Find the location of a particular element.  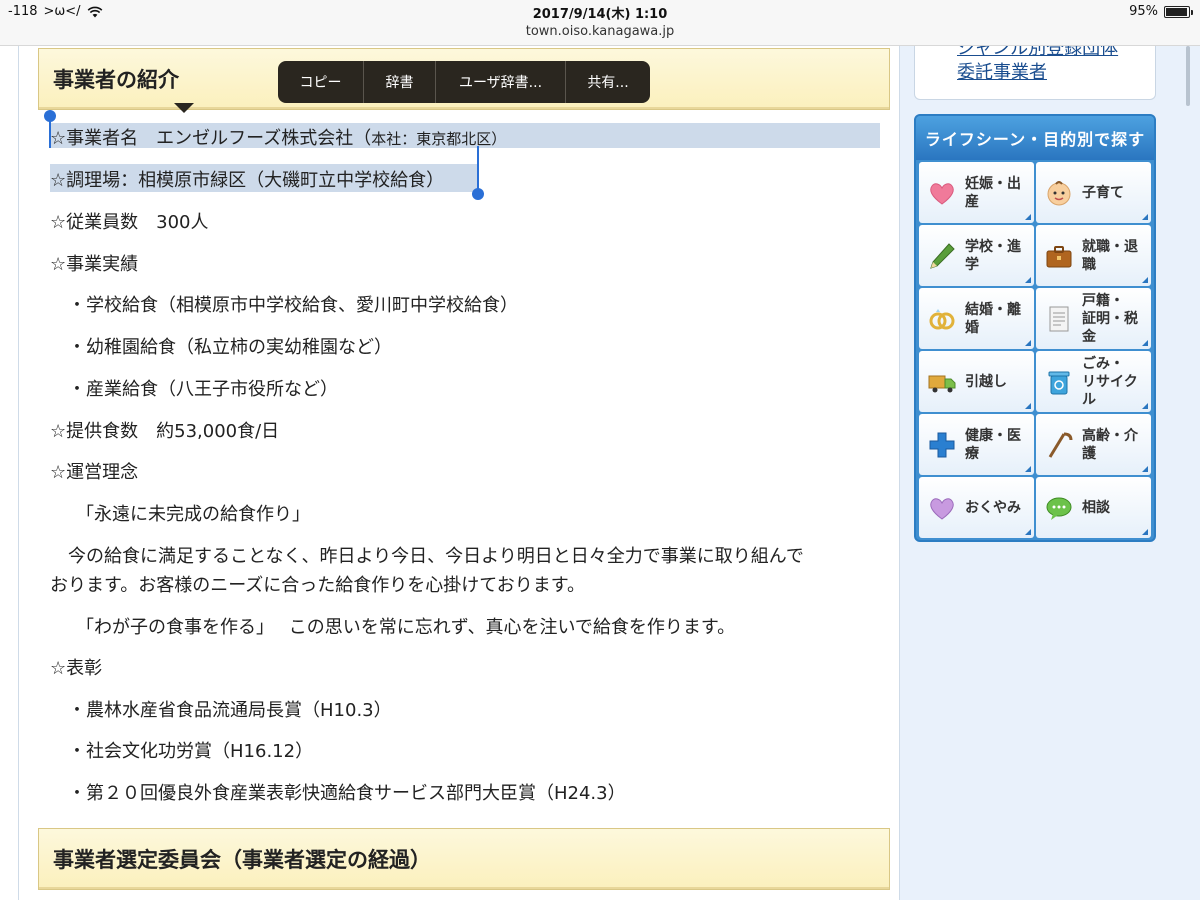

content-frame-border is located at coordinates (18, 473).